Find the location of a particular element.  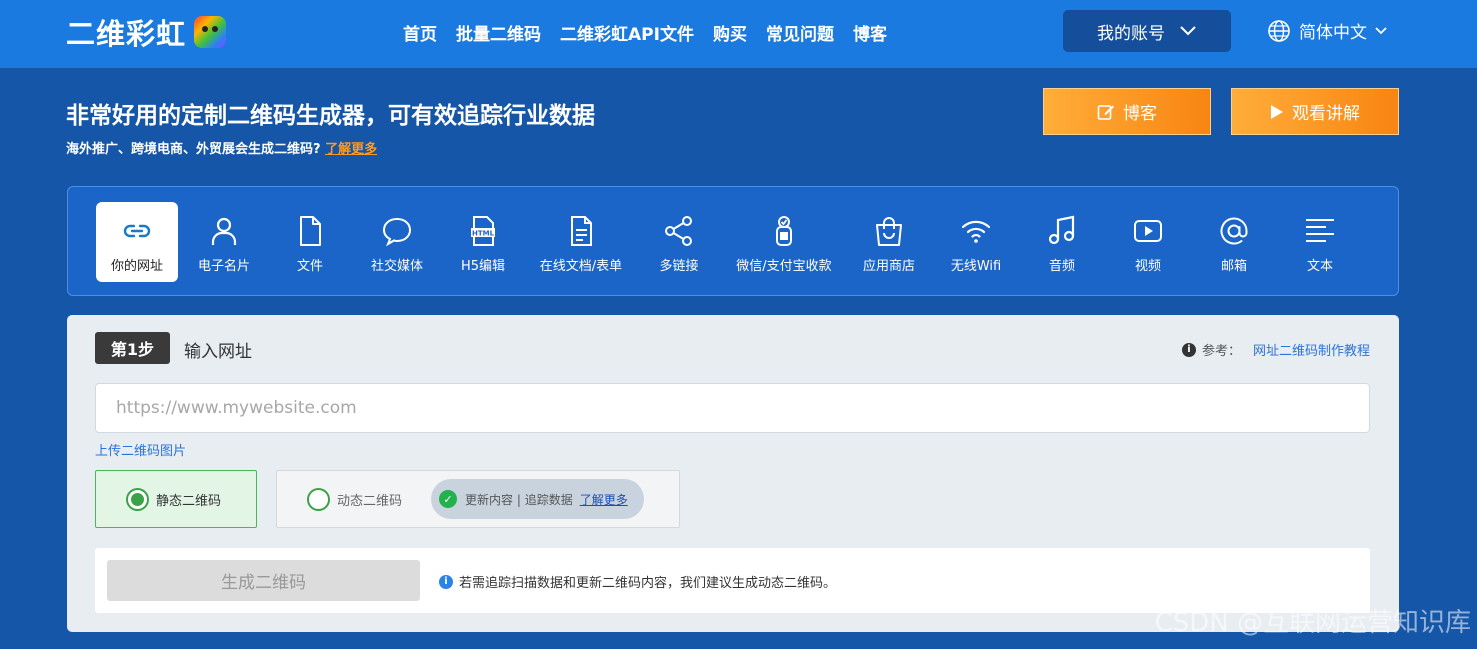

category-social: 社交媒体 is located at coordinates (397, 242).